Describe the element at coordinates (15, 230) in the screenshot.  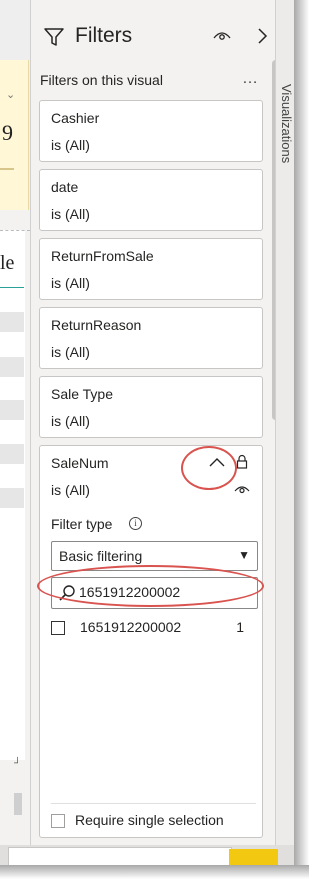
I see `visual-border` at that location.